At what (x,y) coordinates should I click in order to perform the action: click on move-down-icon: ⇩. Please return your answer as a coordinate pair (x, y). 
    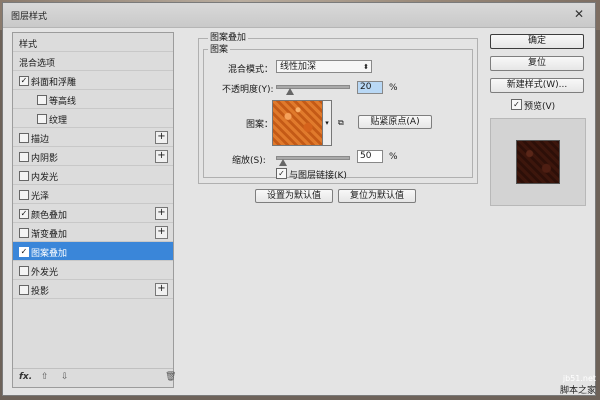
    Looking at the image, I should click on (65, 377).